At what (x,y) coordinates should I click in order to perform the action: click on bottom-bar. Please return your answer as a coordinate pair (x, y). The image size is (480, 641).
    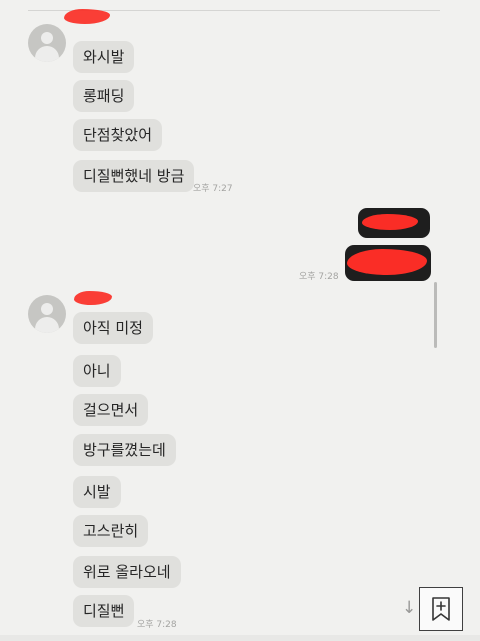
    Looking at the image, I should click on (240, 638).